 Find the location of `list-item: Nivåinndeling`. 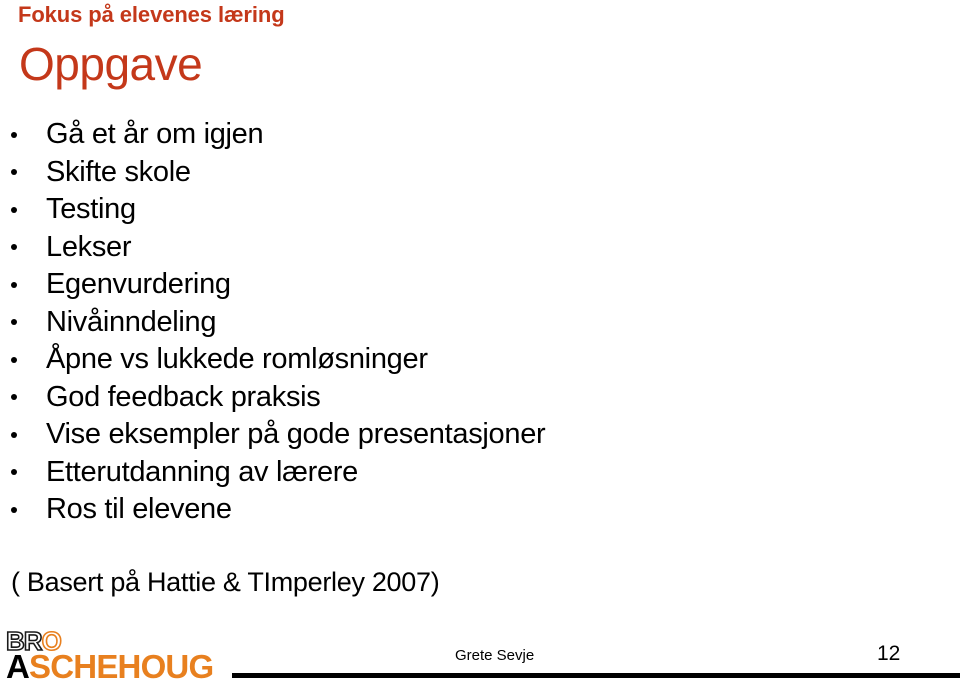

list-item: Nivåinndeling is located at coordinates (450, 323).